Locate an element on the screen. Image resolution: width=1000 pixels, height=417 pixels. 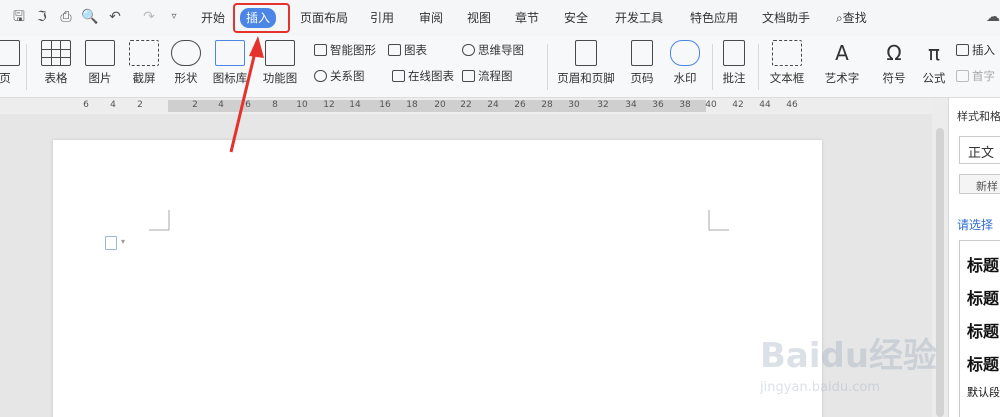
omega-icon: Ω is located at coordinates (894, 53).